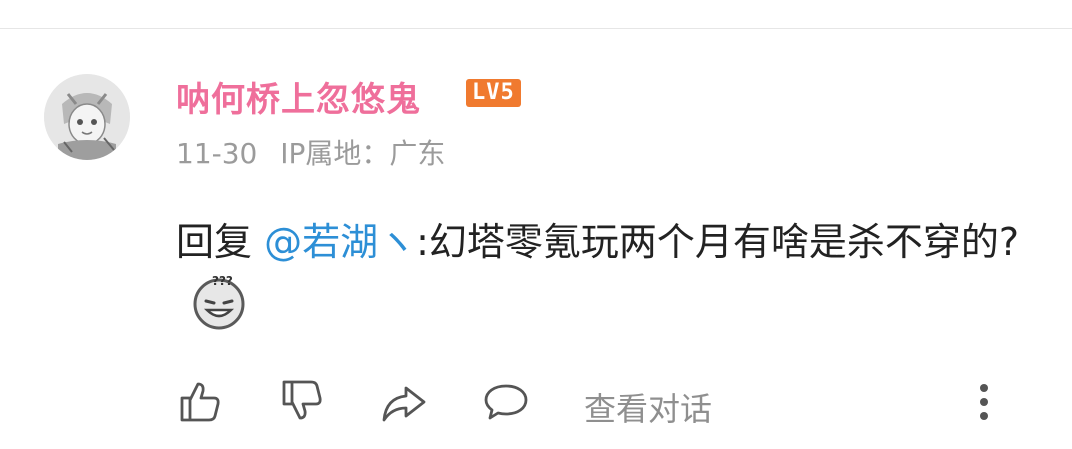  What do you see at coordinates (217, 153) in the screenshot?
I see `comment-date: 11-30` at bounding box center [217, 153].